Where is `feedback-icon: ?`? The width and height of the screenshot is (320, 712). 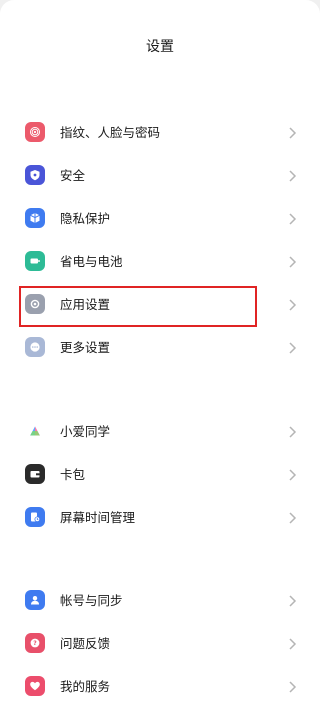 feedback-icon: ? is located at coordinates (35, 643).